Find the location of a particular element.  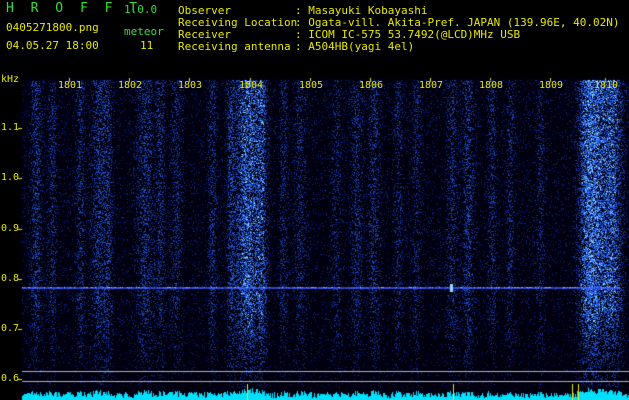

date-time: 04.05.27 18:00 is located at coordinates (52, 45).